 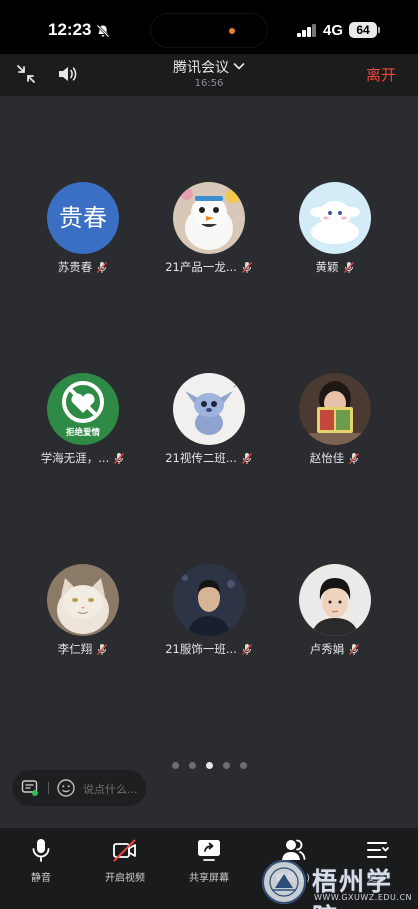 I want to click on cellular-signal-icon, so click(x=307, y=30).